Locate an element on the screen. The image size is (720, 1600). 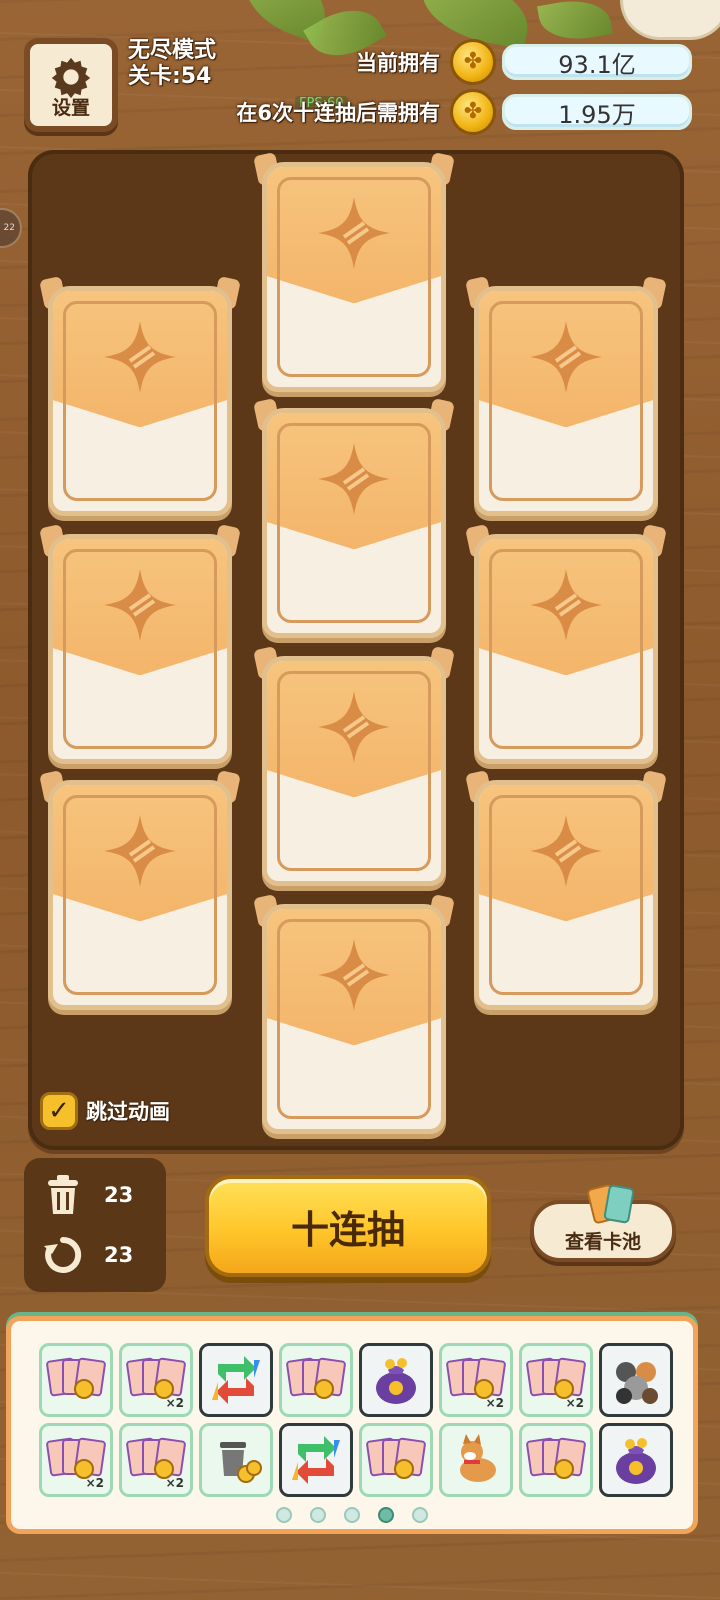
shiba-dog-icon is located at coordinates (478, 1458).